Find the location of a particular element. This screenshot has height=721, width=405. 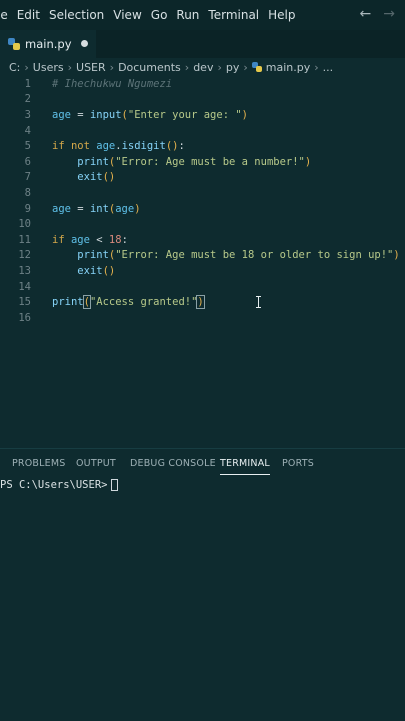

code-text: if age < 18: is located at coordinates (90, 240).